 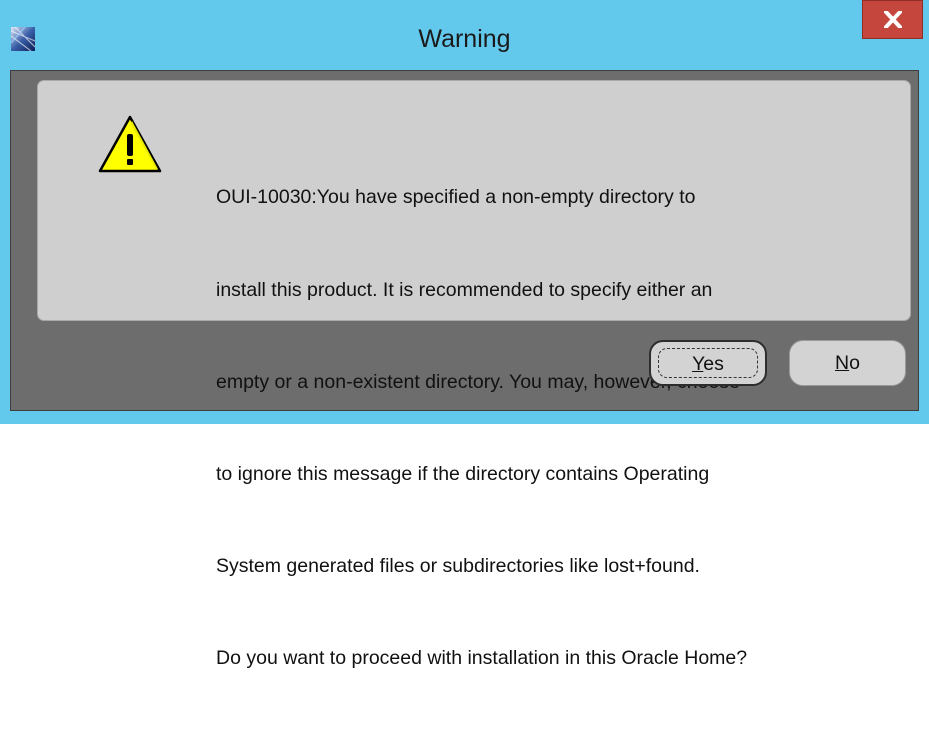 I want to click on title-bar: Warning, so click(x=464, y=39).